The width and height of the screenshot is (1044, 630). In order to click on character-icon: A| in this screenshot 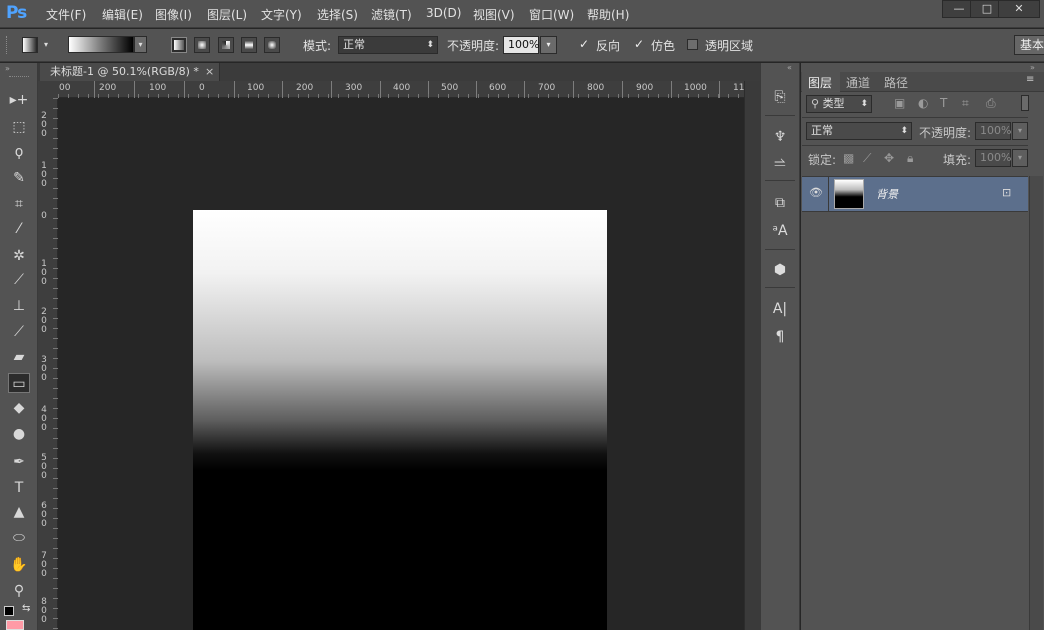, I will do `click(780, 309)`.